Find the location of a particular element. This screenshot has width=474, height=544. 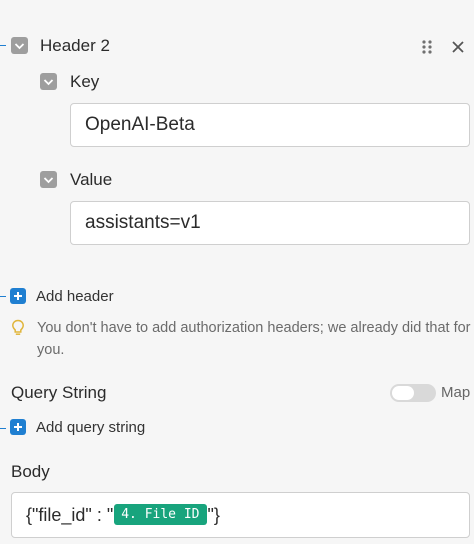

toggle-knob is located at coordinates (403, 393).